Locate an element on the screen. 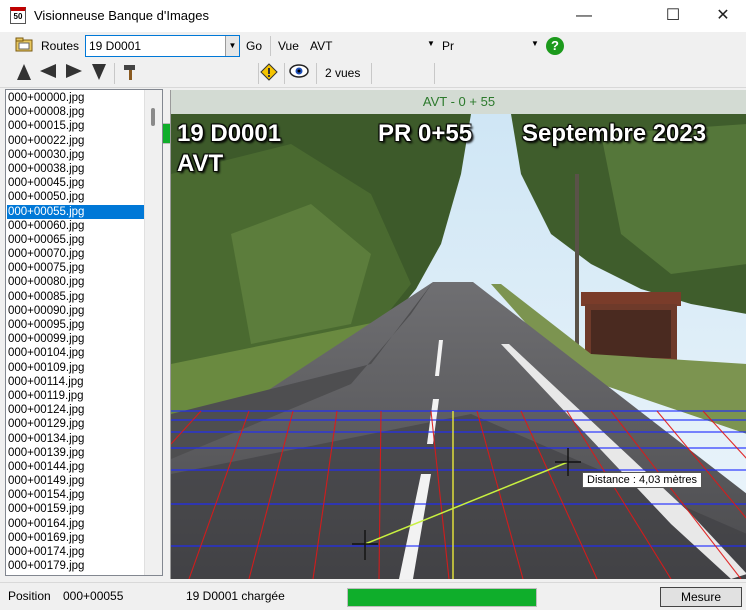  viewer-header: AVT - 0 + 55 is located at coordinates (458, 102).